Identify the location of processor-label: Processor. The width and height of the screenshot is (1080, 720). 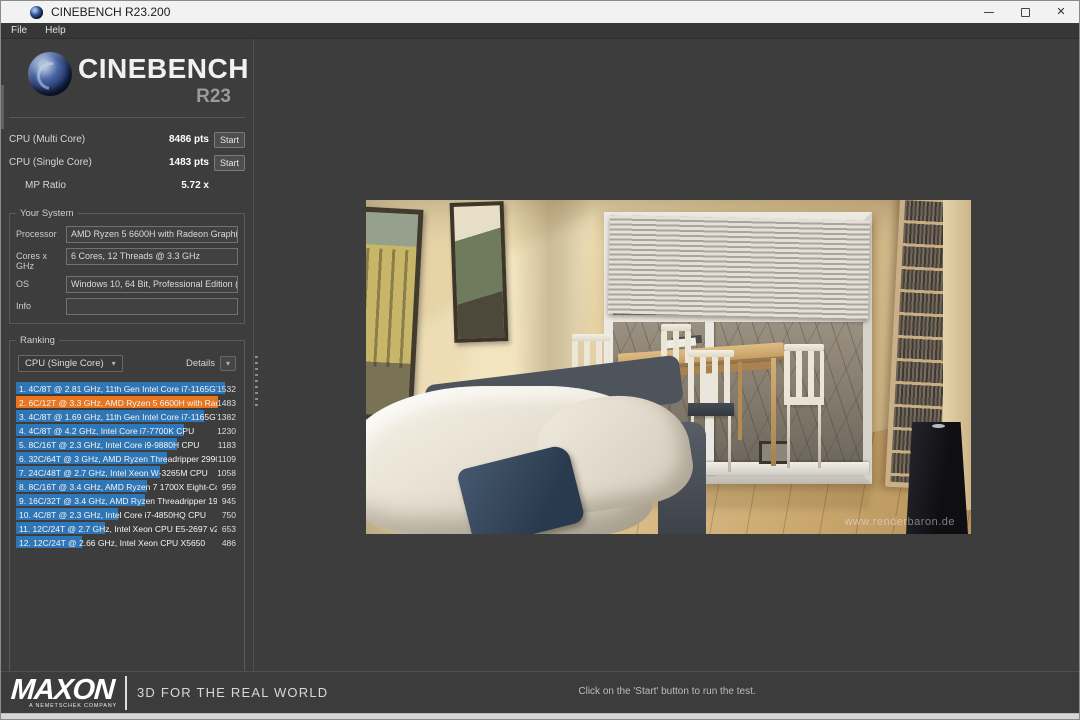
(36, 234).